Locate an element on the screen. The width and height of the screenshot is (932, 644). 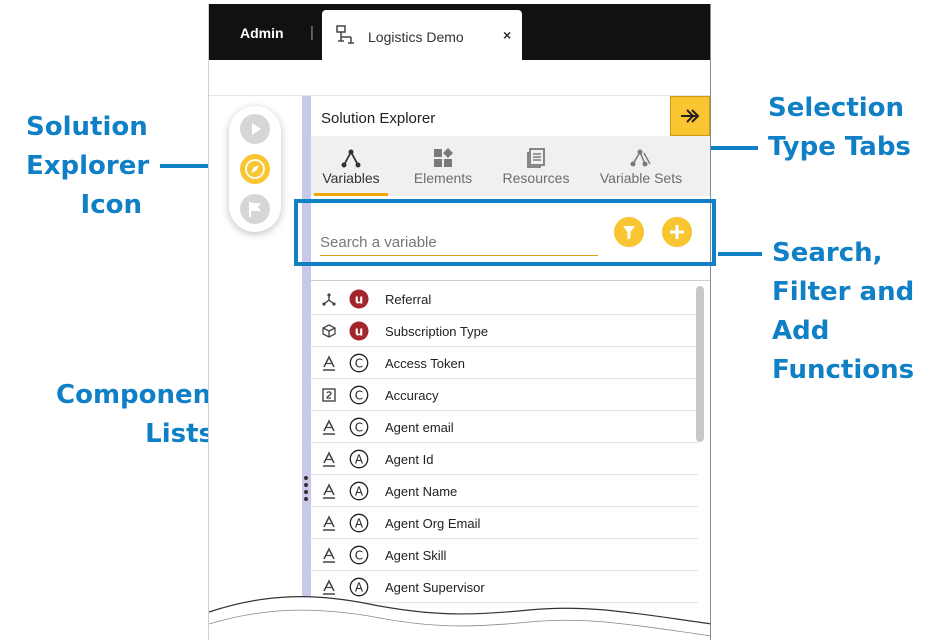
variable-label: Agent Skill is located at coordinates (416, 555).